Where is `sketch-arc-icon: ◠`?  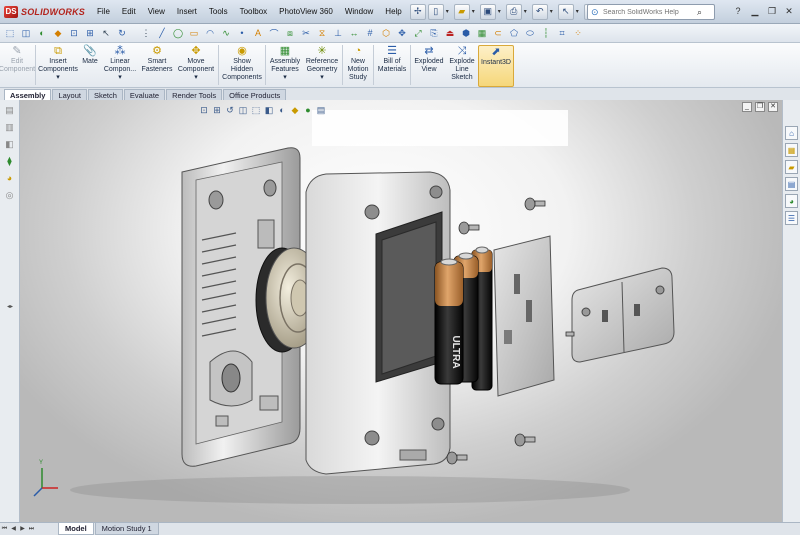 sketch-arc-icon: ◠ is located at coordinates (210, 33).